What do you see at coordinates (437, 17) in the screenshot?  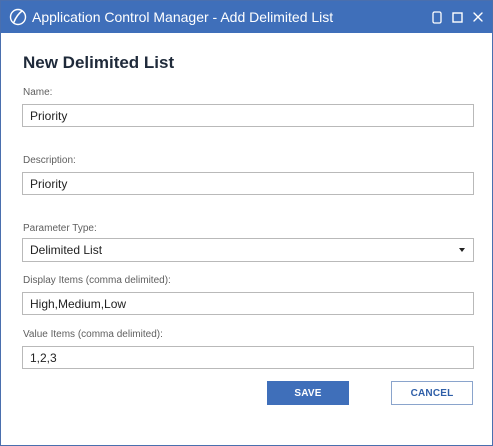 I see `phone-icon` at bounding box center [437, 17].